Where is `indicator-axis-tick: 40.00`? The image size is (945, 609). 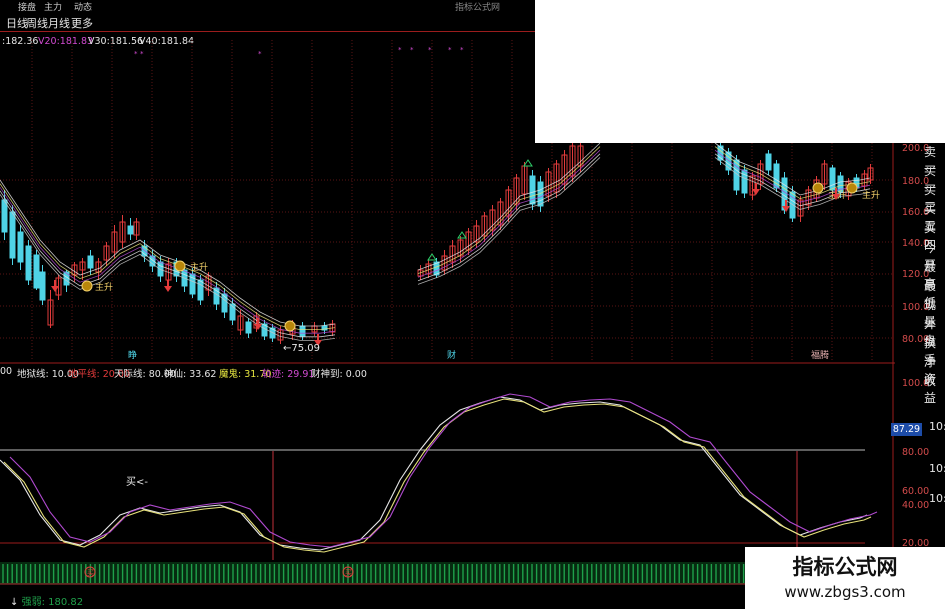 indicator-axis-tick: 40.00 is located at coordinates (916, 505).